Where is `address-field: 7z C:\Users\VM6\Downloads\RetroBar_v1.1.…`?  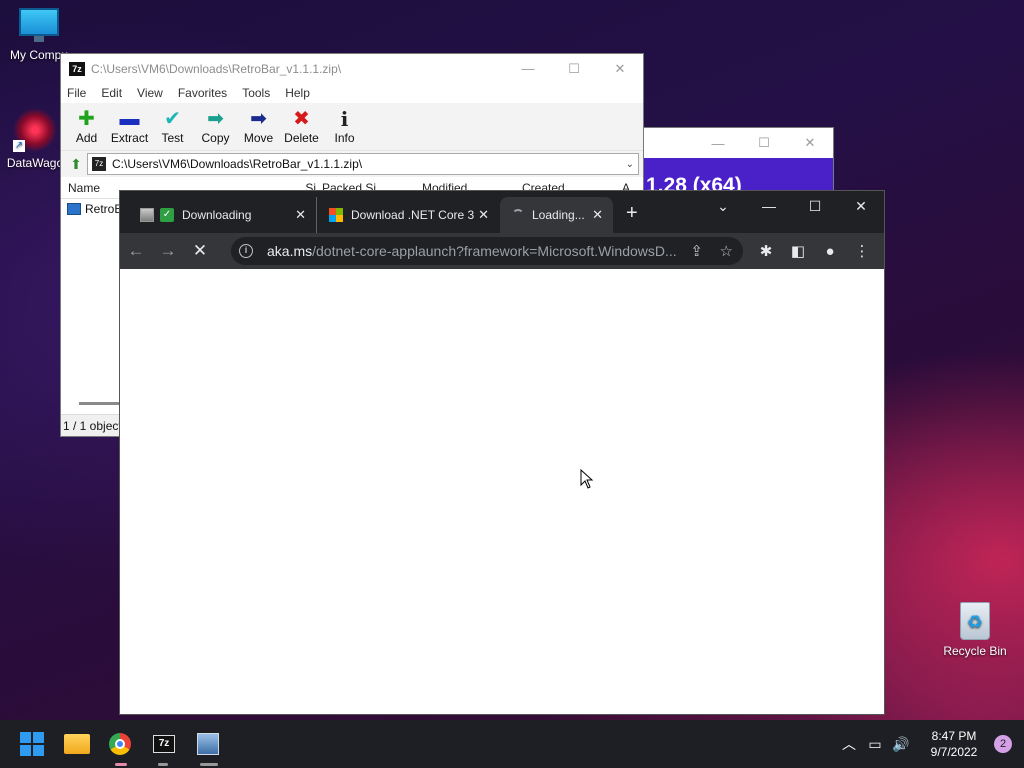 address-field: 7z C:\Users\VM6\Downloads\RetroBar_v1.1.… is located at coordinates (363, 164).